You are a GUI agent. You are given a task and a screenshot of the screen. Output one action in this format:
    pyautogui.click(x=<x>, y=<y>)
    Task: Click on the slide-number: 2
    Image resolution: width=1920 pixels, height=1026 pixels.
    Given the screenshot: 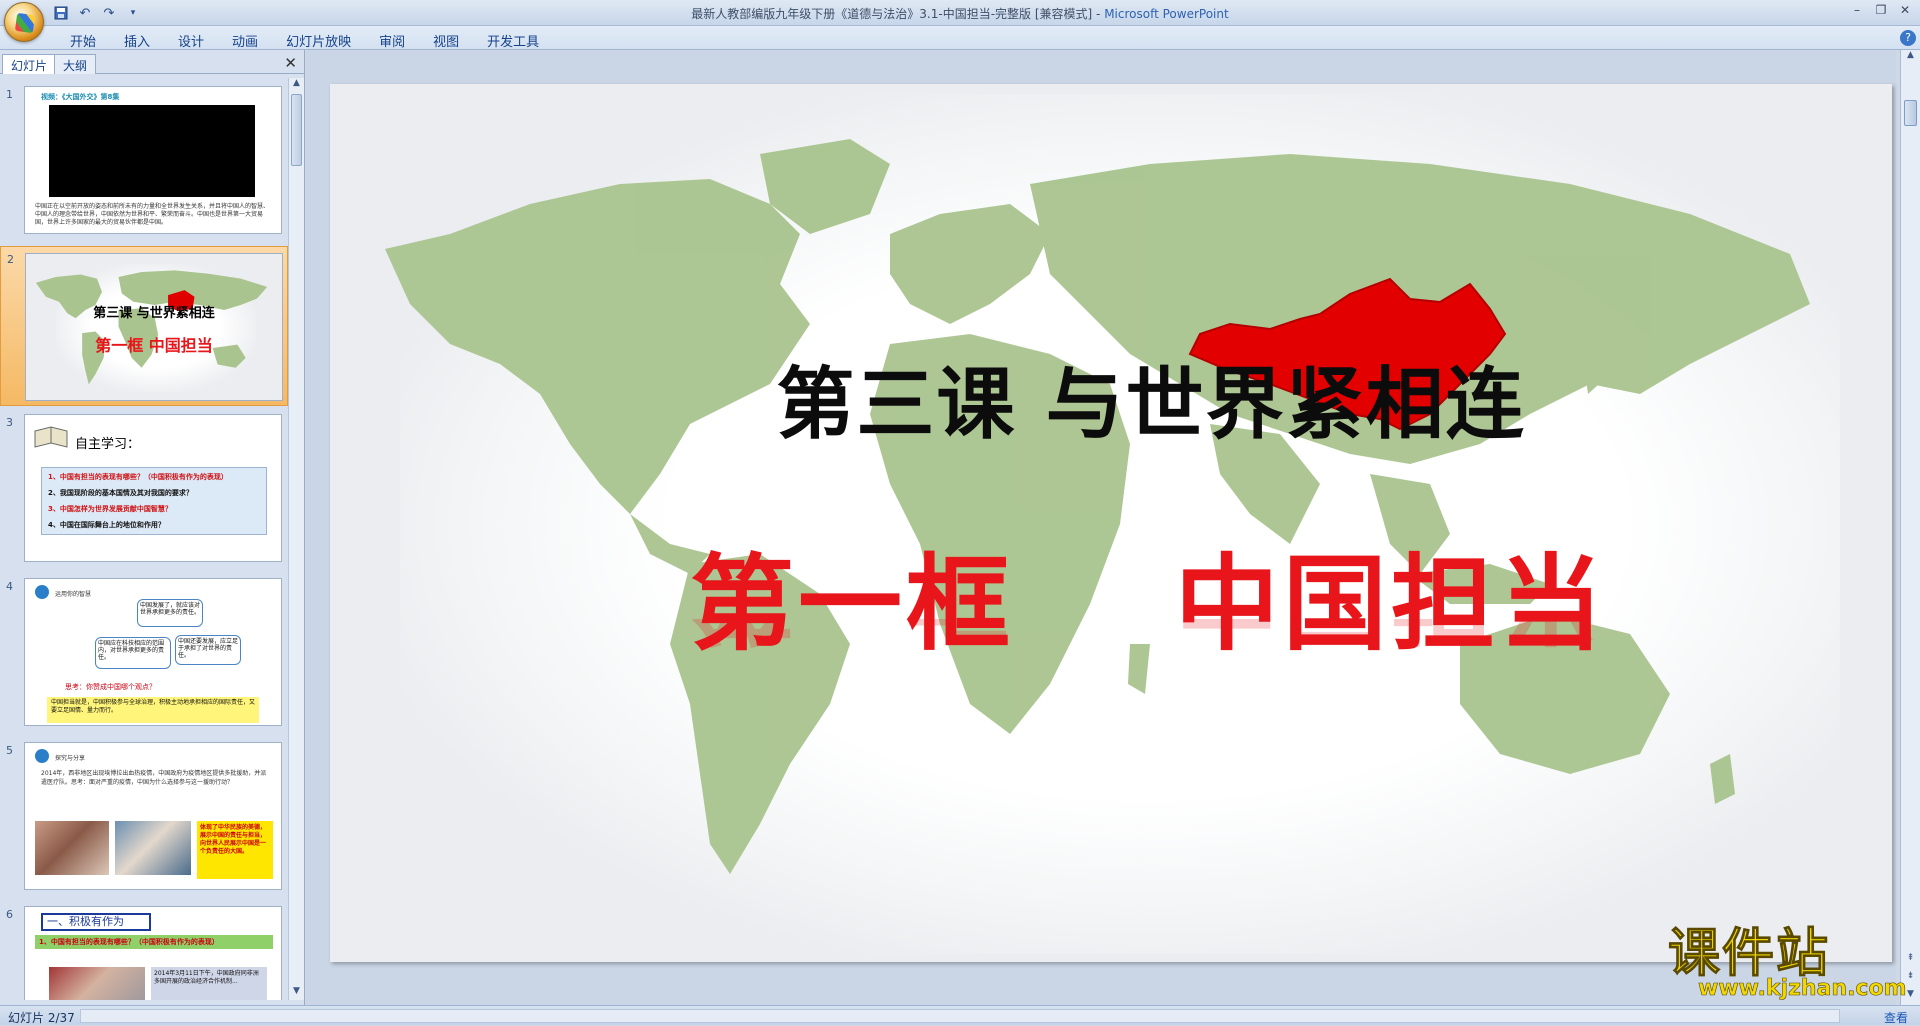 What is the action you would take?
    pyautogui.click(x=10, y=259)
    